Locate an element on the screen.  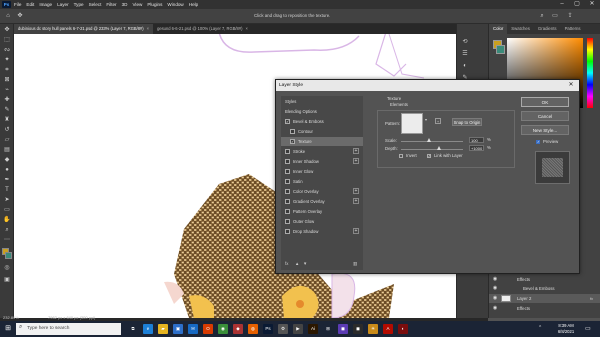
menu-select: Select is located at coordinates (95, 4).